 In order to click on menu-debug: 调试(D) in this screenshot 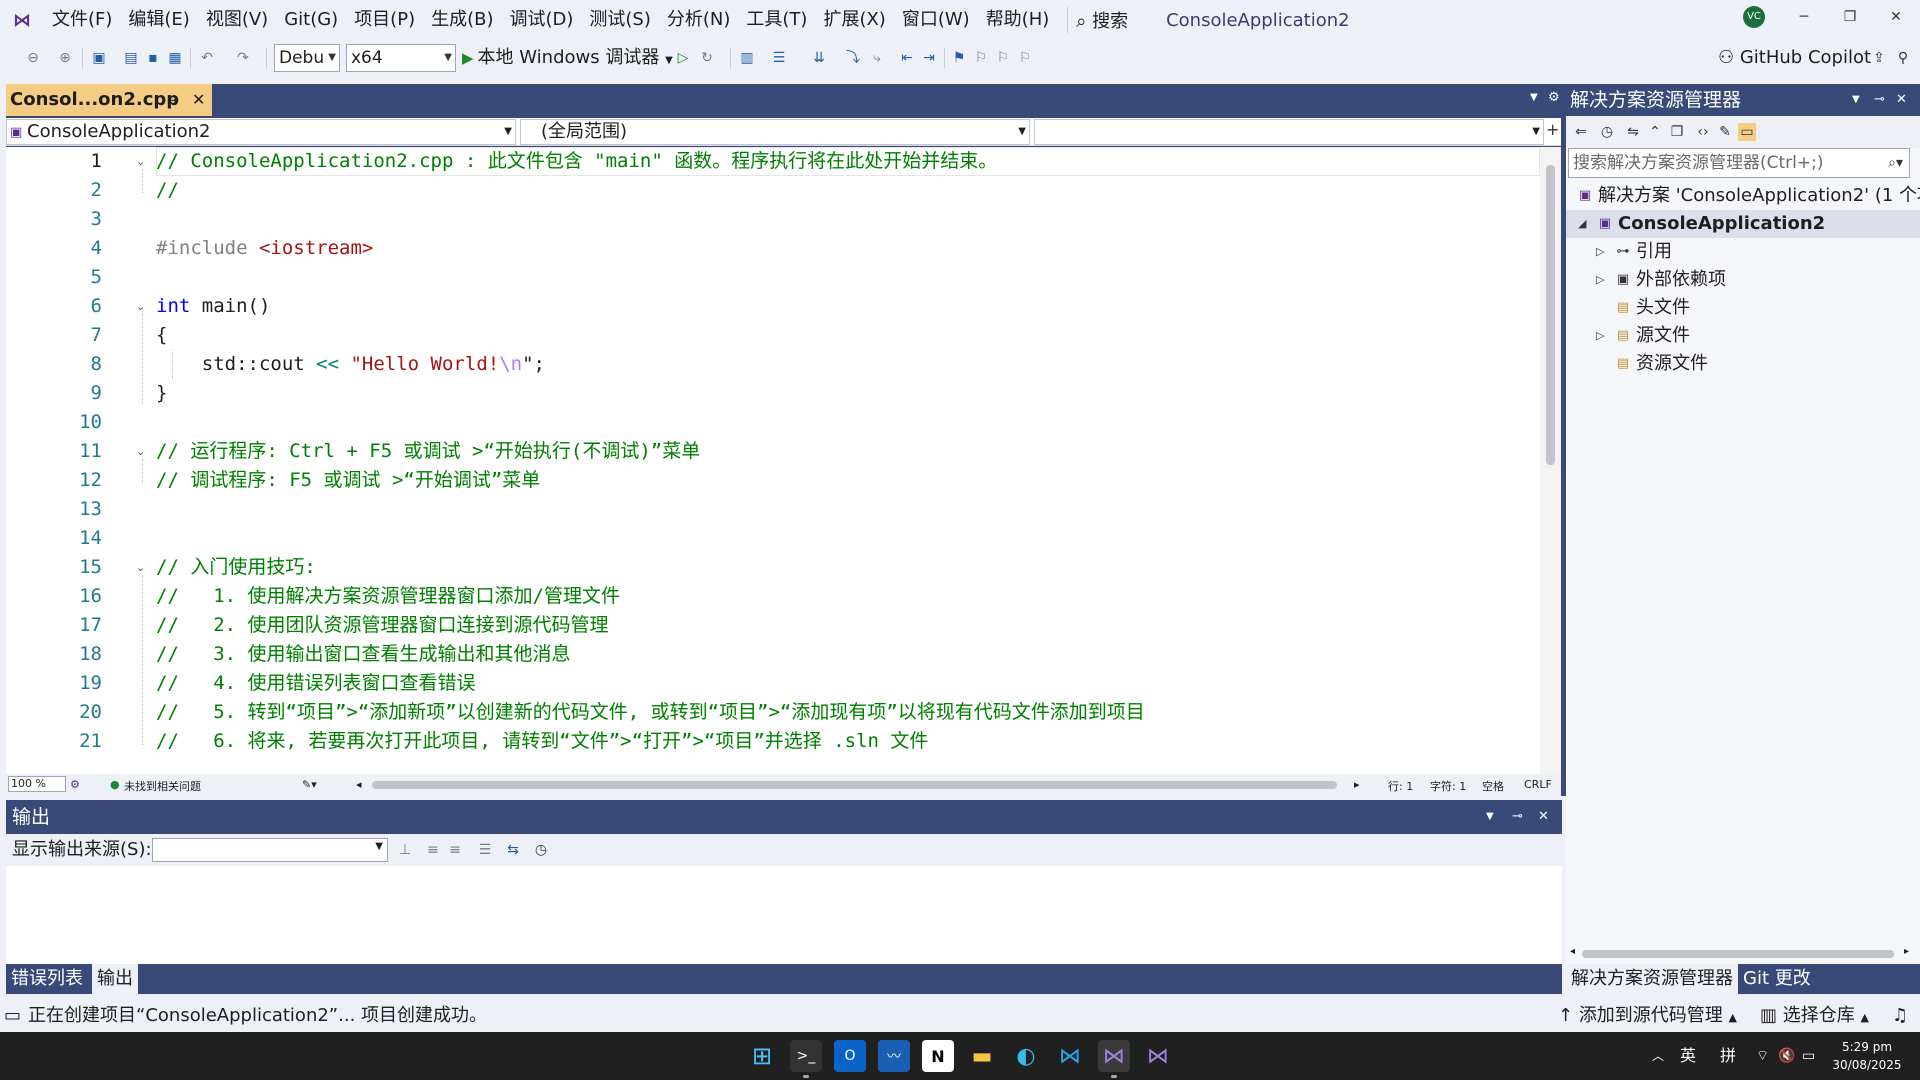, I will do `click(542, 20)`.